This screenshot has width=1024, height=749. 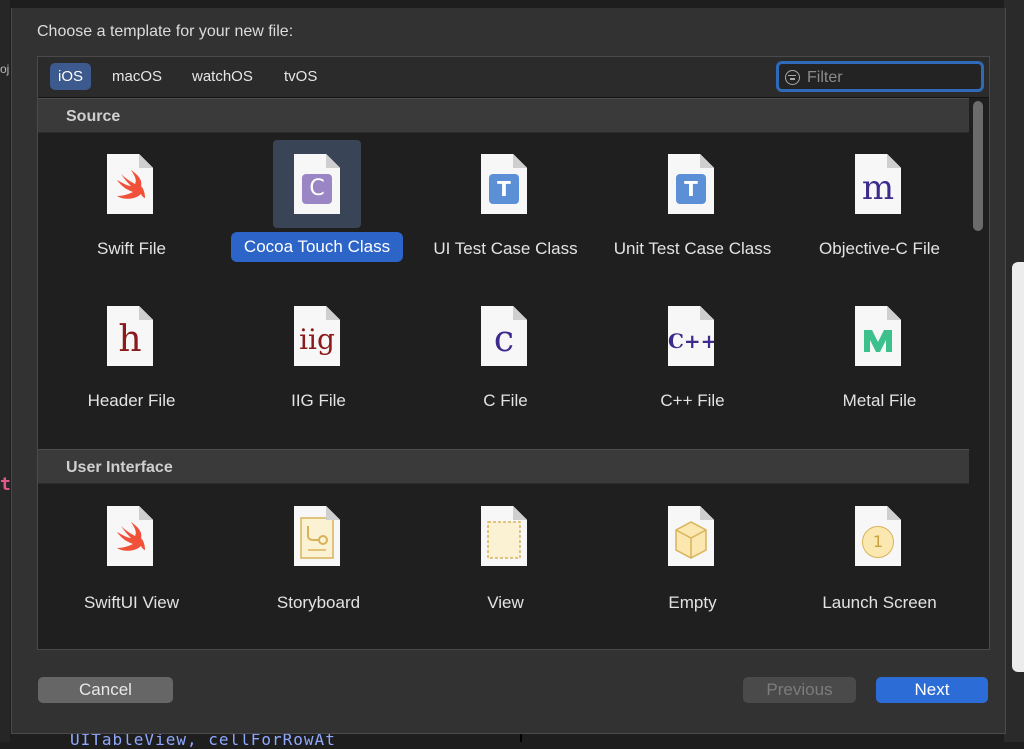 I want to click on template-swift-file: Swift File, so click(x=131, y=215).